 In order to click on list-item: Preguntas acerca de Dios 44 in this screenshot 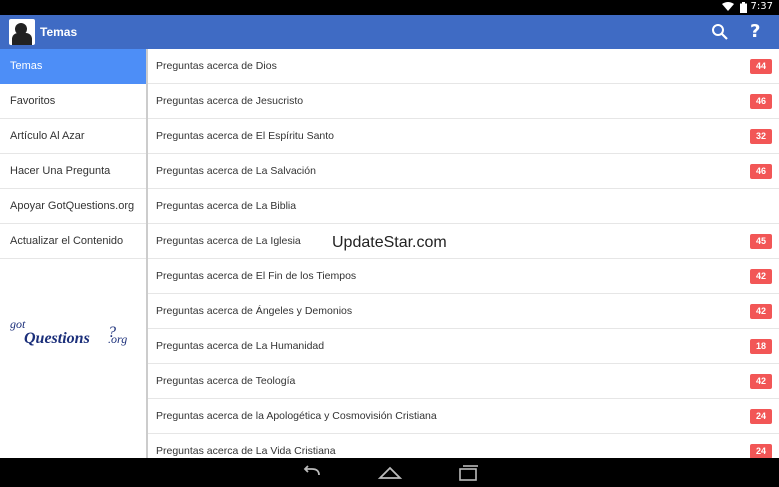, I will do `click(463, 66)`.